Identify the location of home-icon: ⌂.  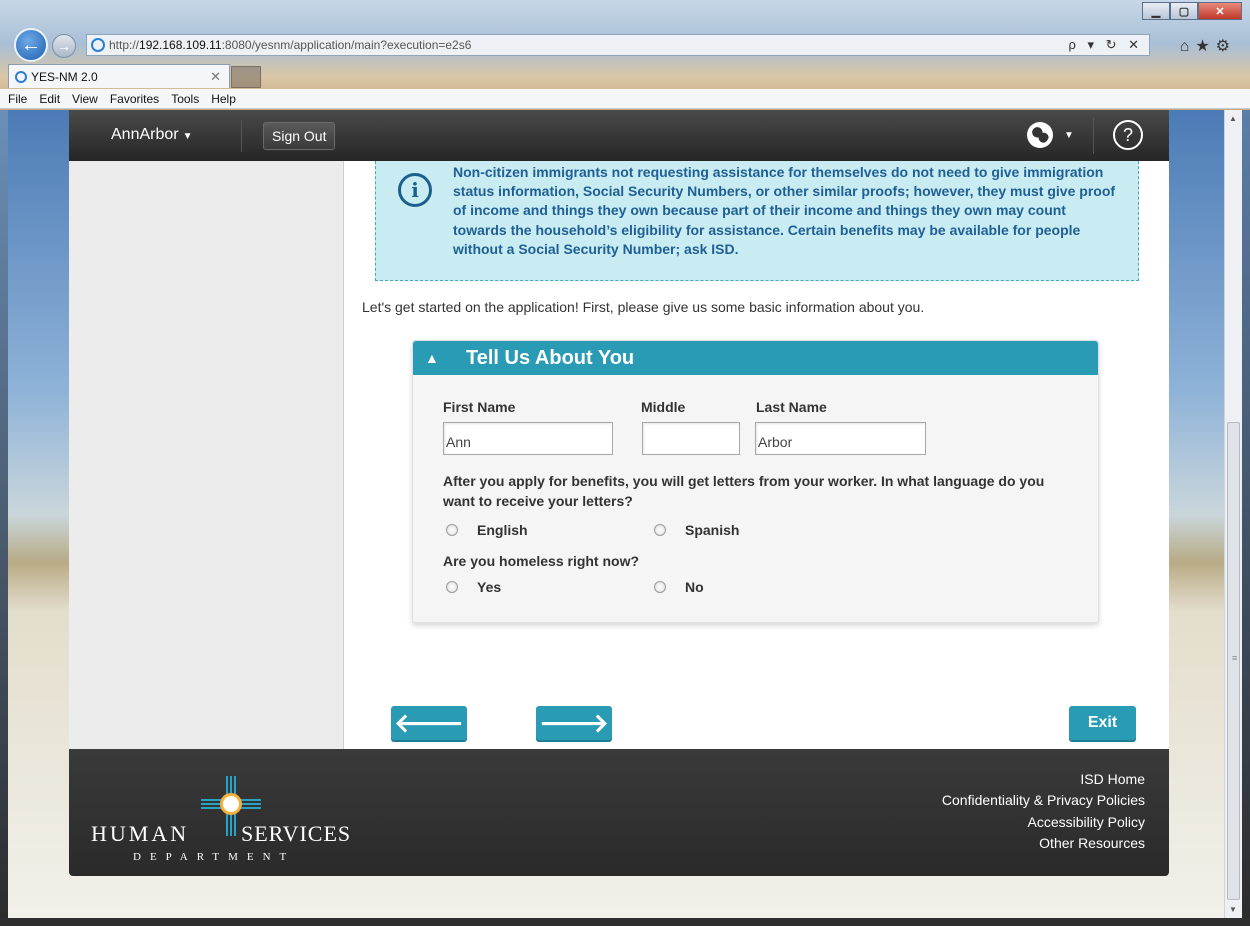
(1188, 46).